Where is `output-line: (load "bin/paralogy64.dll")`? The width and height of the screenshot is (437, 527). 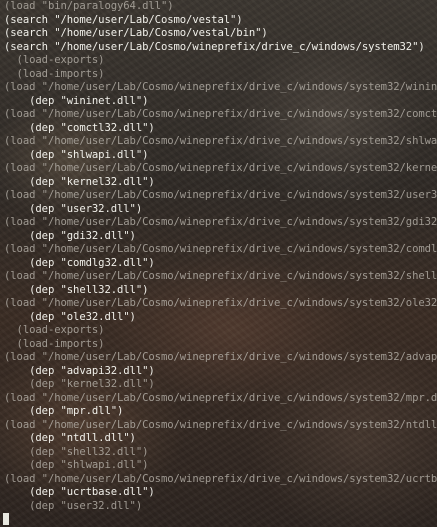 output-line: (load "bin/paralogy64.dll") is located at coordinates (89, 6).